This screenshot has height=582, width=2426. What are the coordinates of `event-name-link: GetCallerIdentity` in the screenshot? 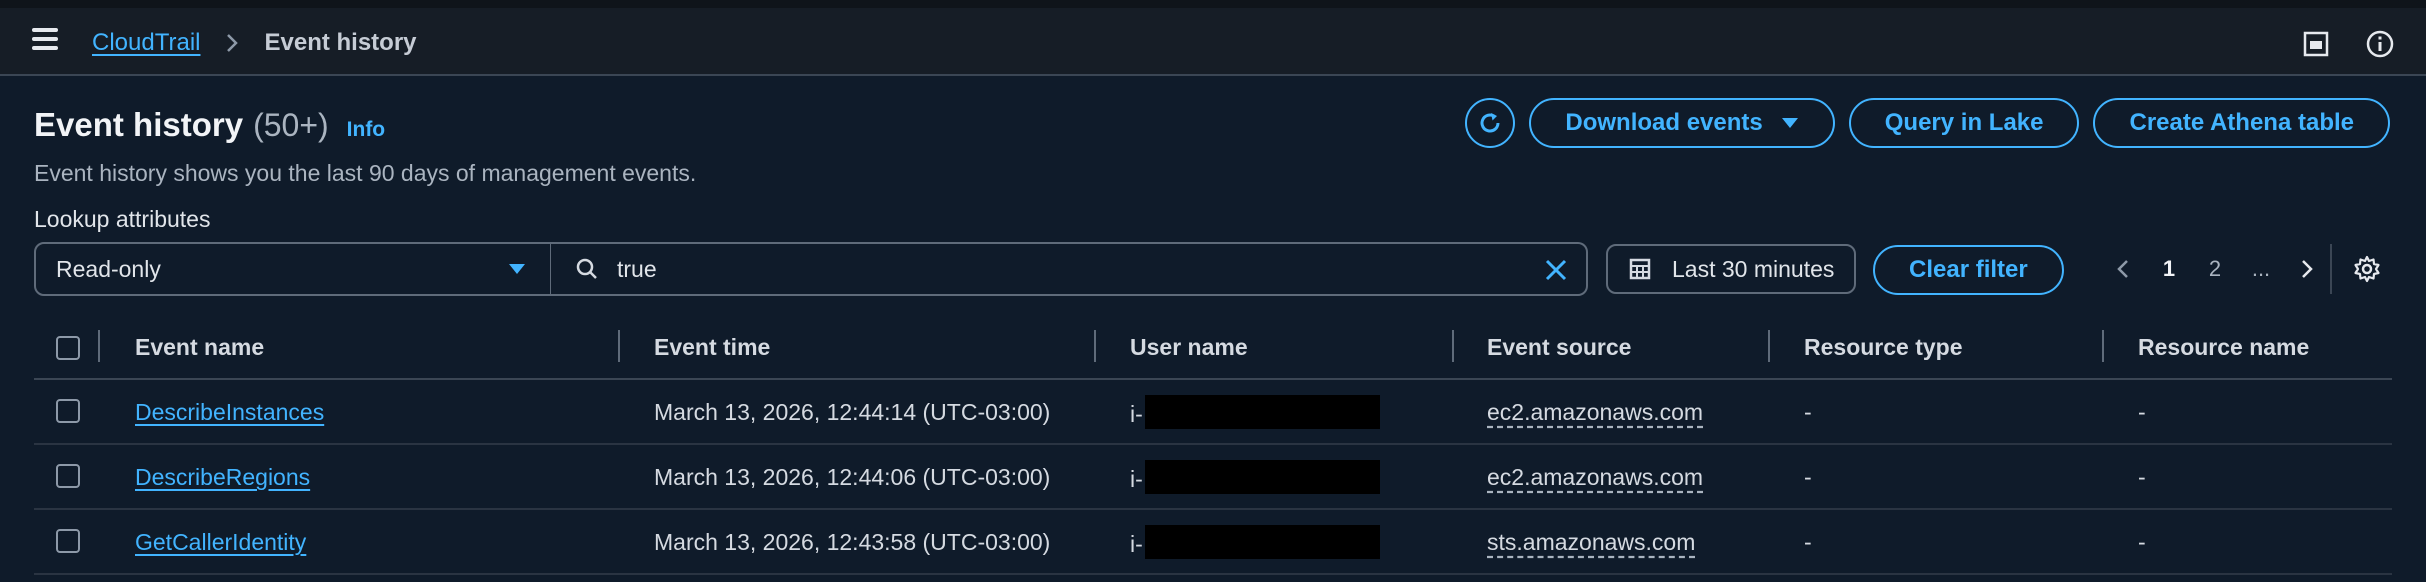 It's located at (220, 542).